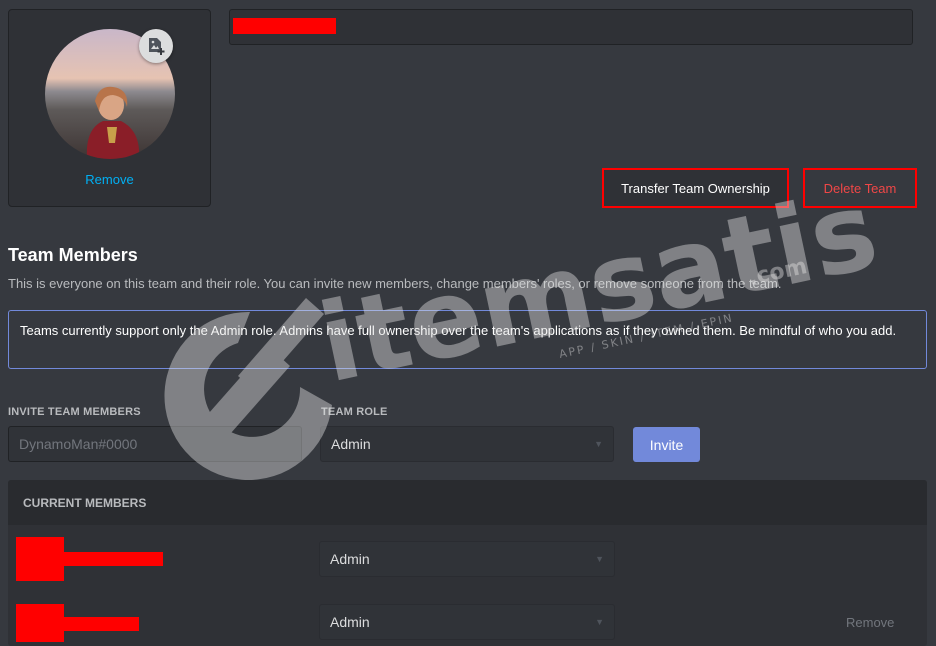  Describe the element at coordinates (109, 179) in the screenshot. I see `remove-avatar-link: Remove` at that location.